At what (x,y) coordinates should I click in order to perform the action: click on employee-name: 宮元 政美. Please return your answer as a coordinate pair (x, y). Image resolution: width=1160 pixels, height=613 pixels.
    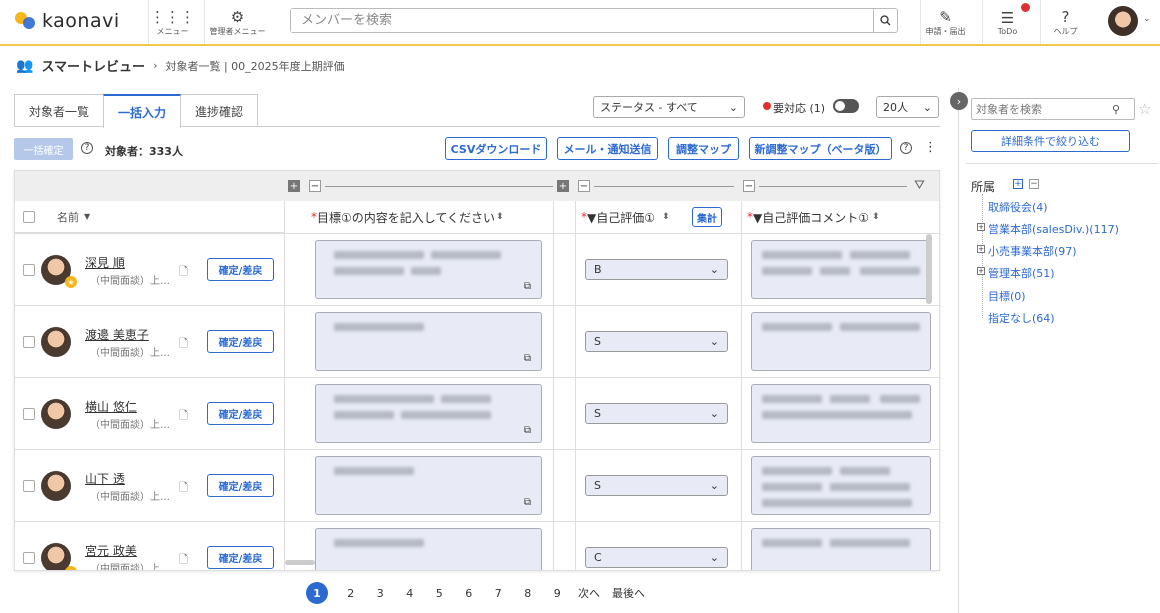
    Looking at the image, I should click on (111, 550).